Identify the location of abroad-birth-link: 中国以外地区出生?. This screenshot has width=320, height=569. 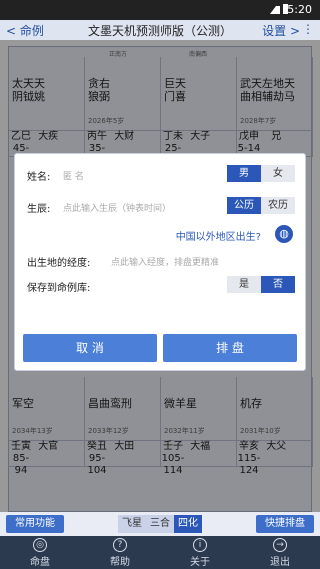
(218, 235).